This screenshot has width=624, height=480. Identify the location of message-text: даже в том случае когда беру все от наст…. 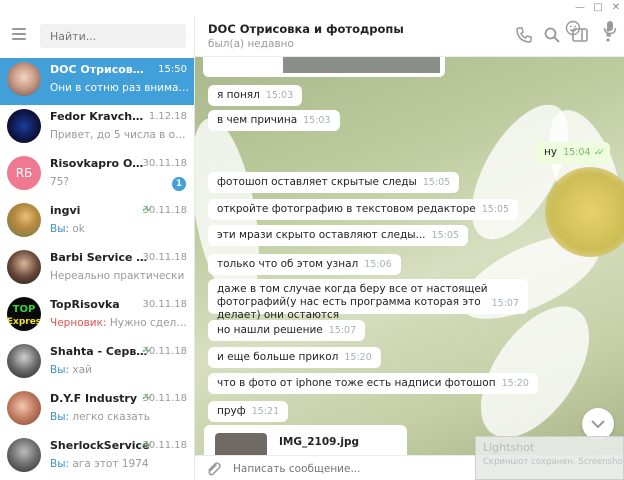
(352, 302).